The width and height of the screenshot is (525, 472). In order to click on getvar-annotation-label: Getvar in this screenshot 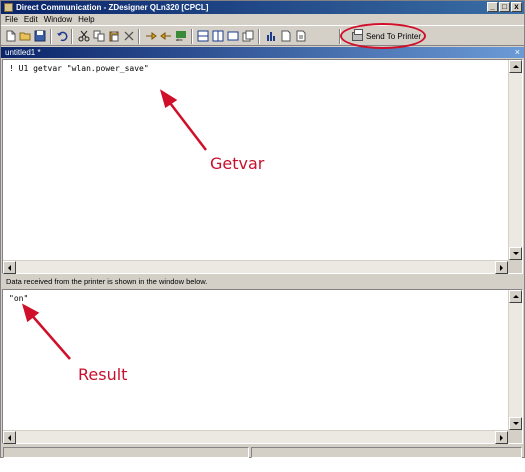, I will do `click(237, 163)`.